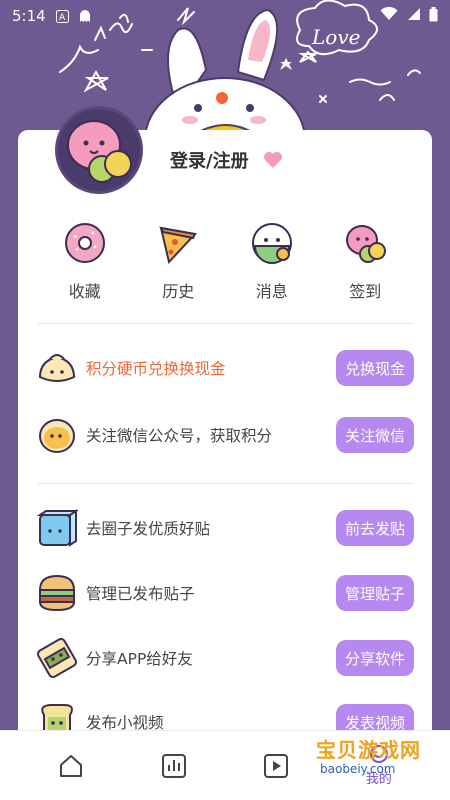 This screenshot has height=800, width=450. Describe the element at coordinates (375, 658) in the screenshot. I see `share-app-button: 分享软件` at that location.